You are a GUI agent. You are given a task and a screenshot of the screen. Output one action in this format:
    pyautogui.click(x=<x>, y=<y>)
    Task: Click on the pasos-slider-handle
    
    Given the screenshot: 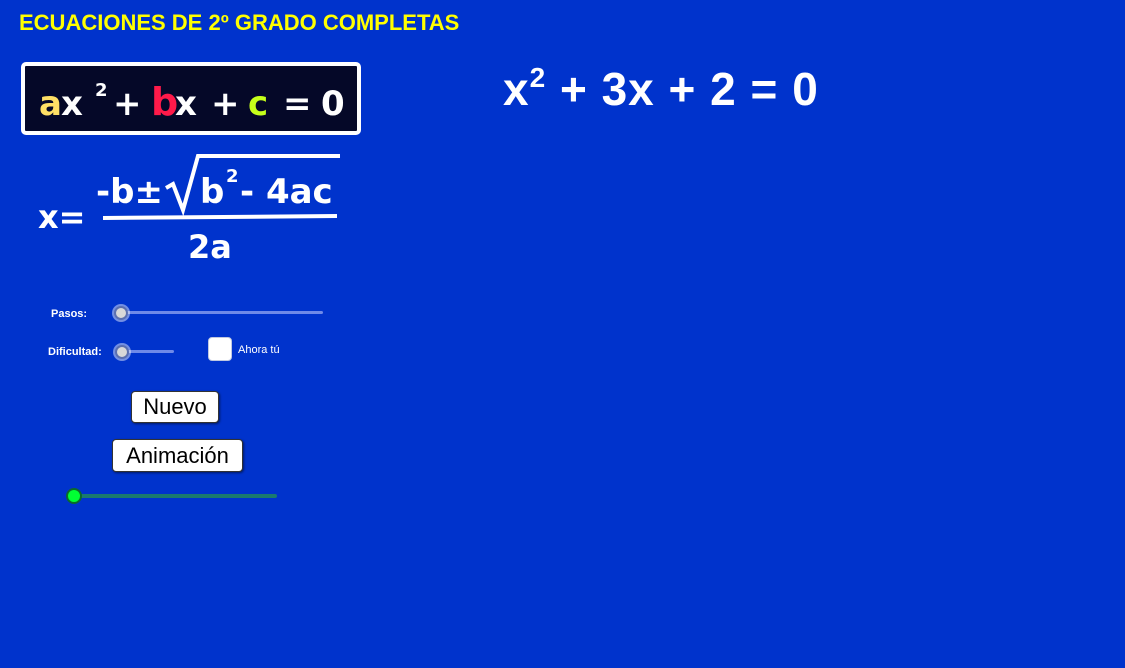 What is the action you would take?
    pyautogui.click(x=121, y=313)
    